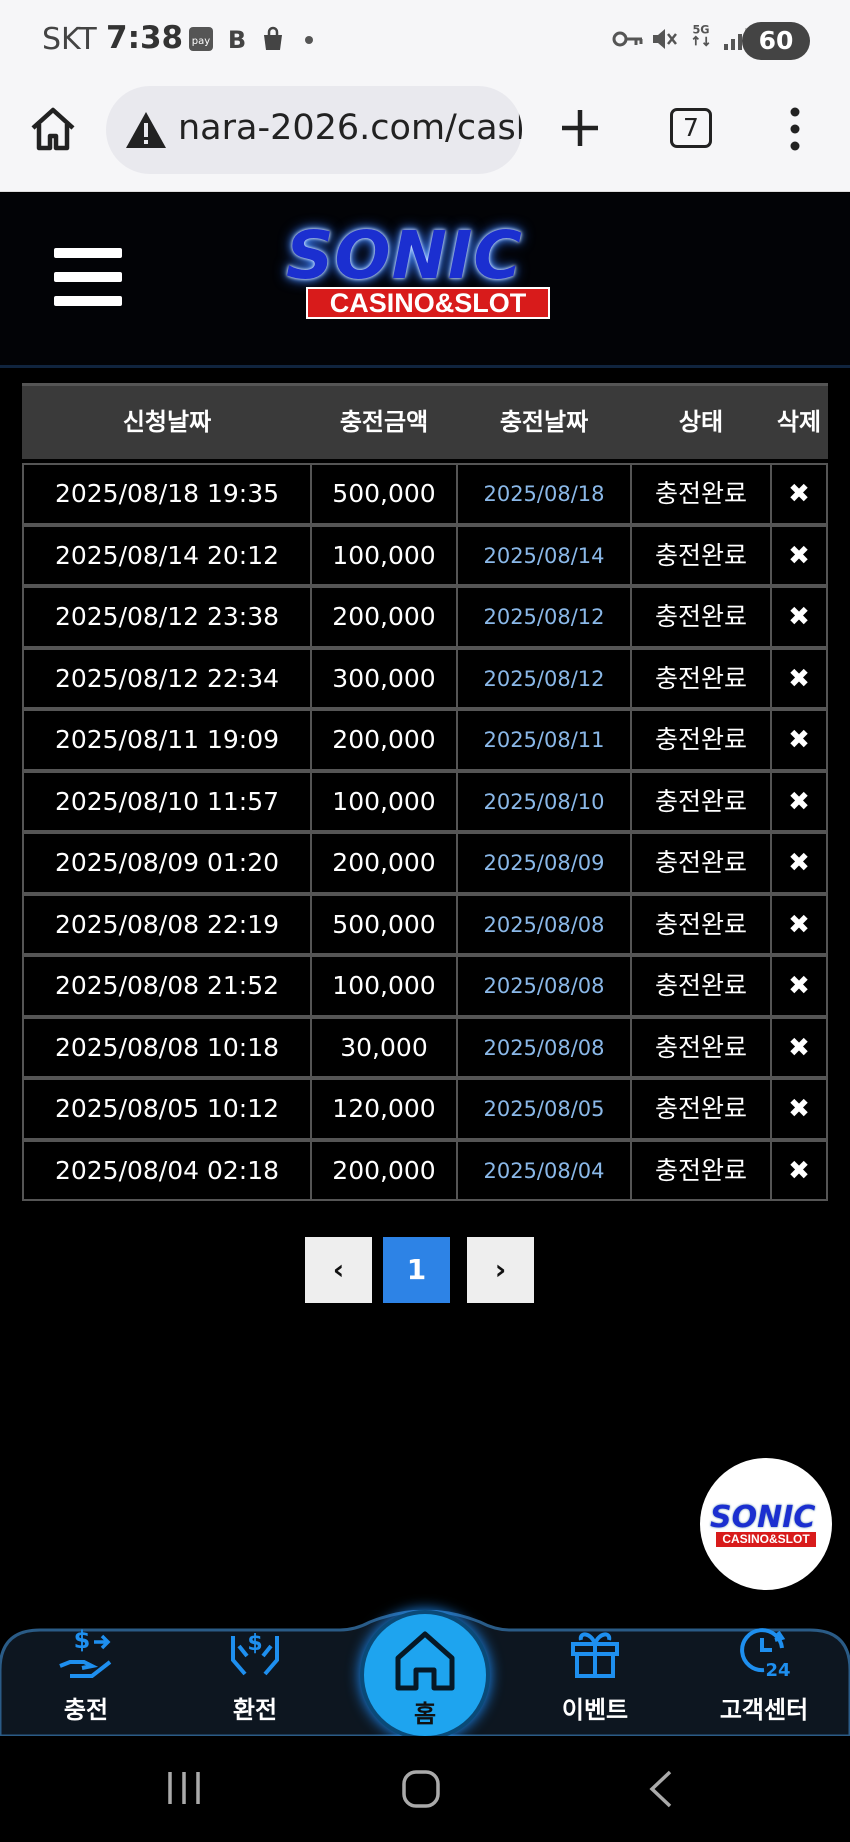 The image size is (850, 1842). Describe the element at coordinates (544, 422) in the screenshot. I see `header-charge-date: 충전날짜` at that location.